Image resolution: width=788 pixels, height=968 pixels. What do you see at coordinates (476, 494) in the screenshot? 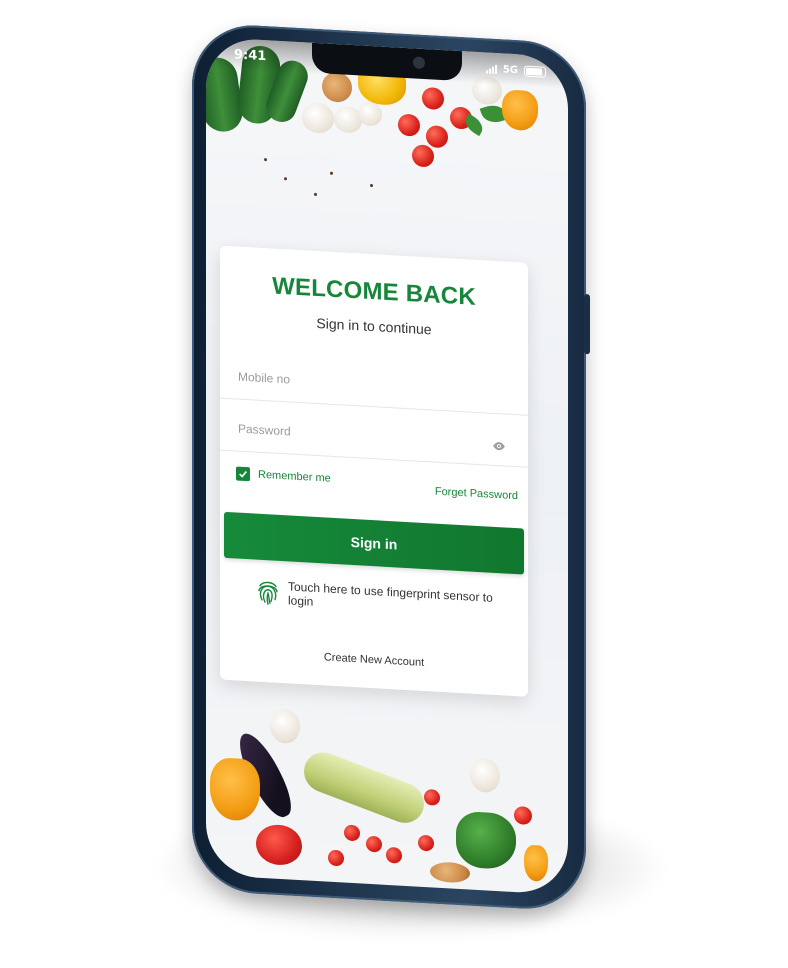
I see `forget-password-link: Forget Password` at bounding box center [476, 494].